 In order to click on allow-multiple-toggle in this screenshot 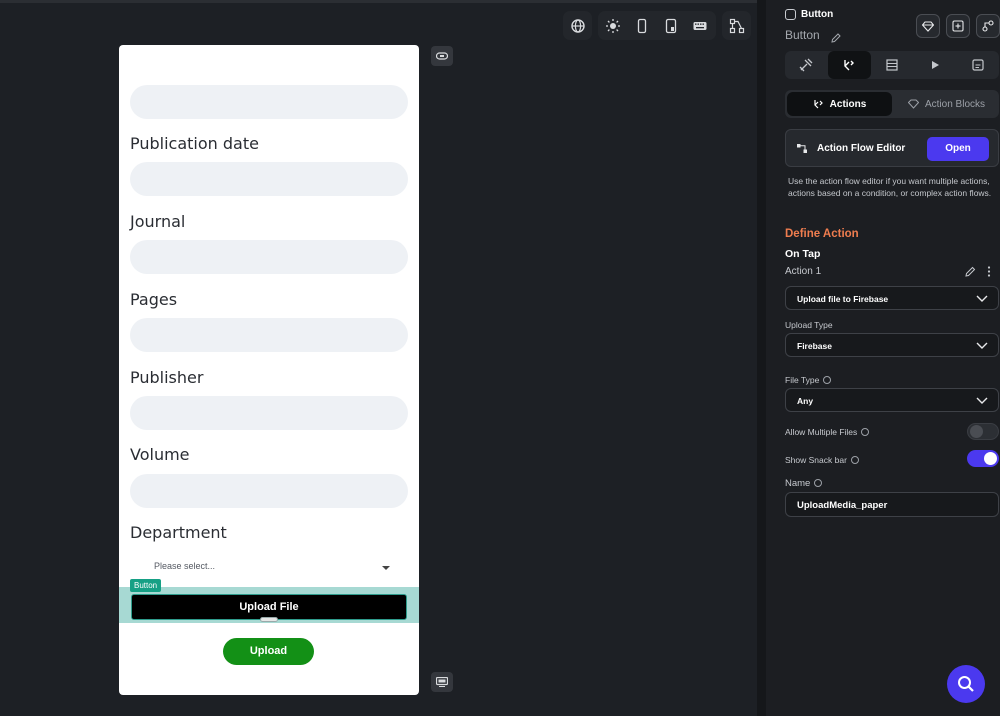, I will do `click(983, 431)`.